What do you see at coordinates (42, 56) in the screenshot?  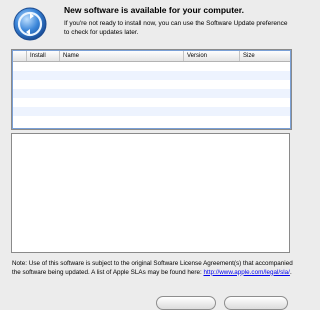 I see `column-install: Install` at bounding box center [42, 56].